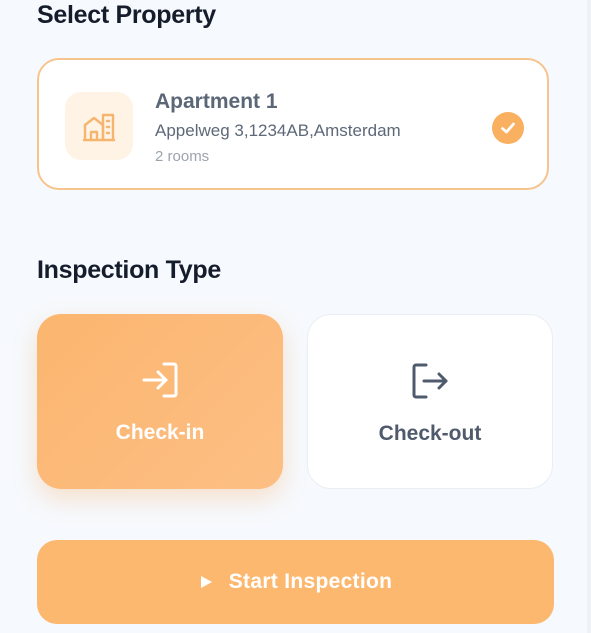 The image size is (591, 633). What do you see at coordinates (129, 270) in the screenshot?
I see `section-title-inspection-type: Inspection Type` at bounding box center [129, 270].